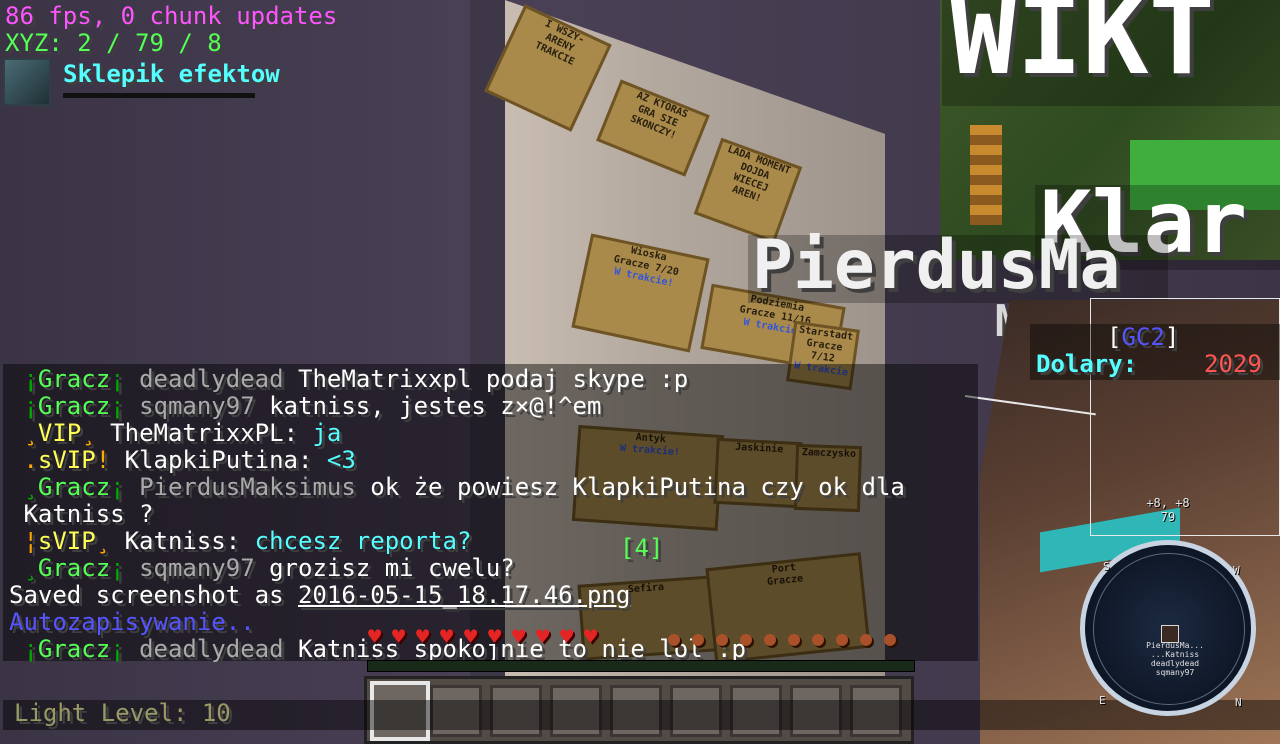  I want to click on chat-segment: VIP, so click(59, 433).